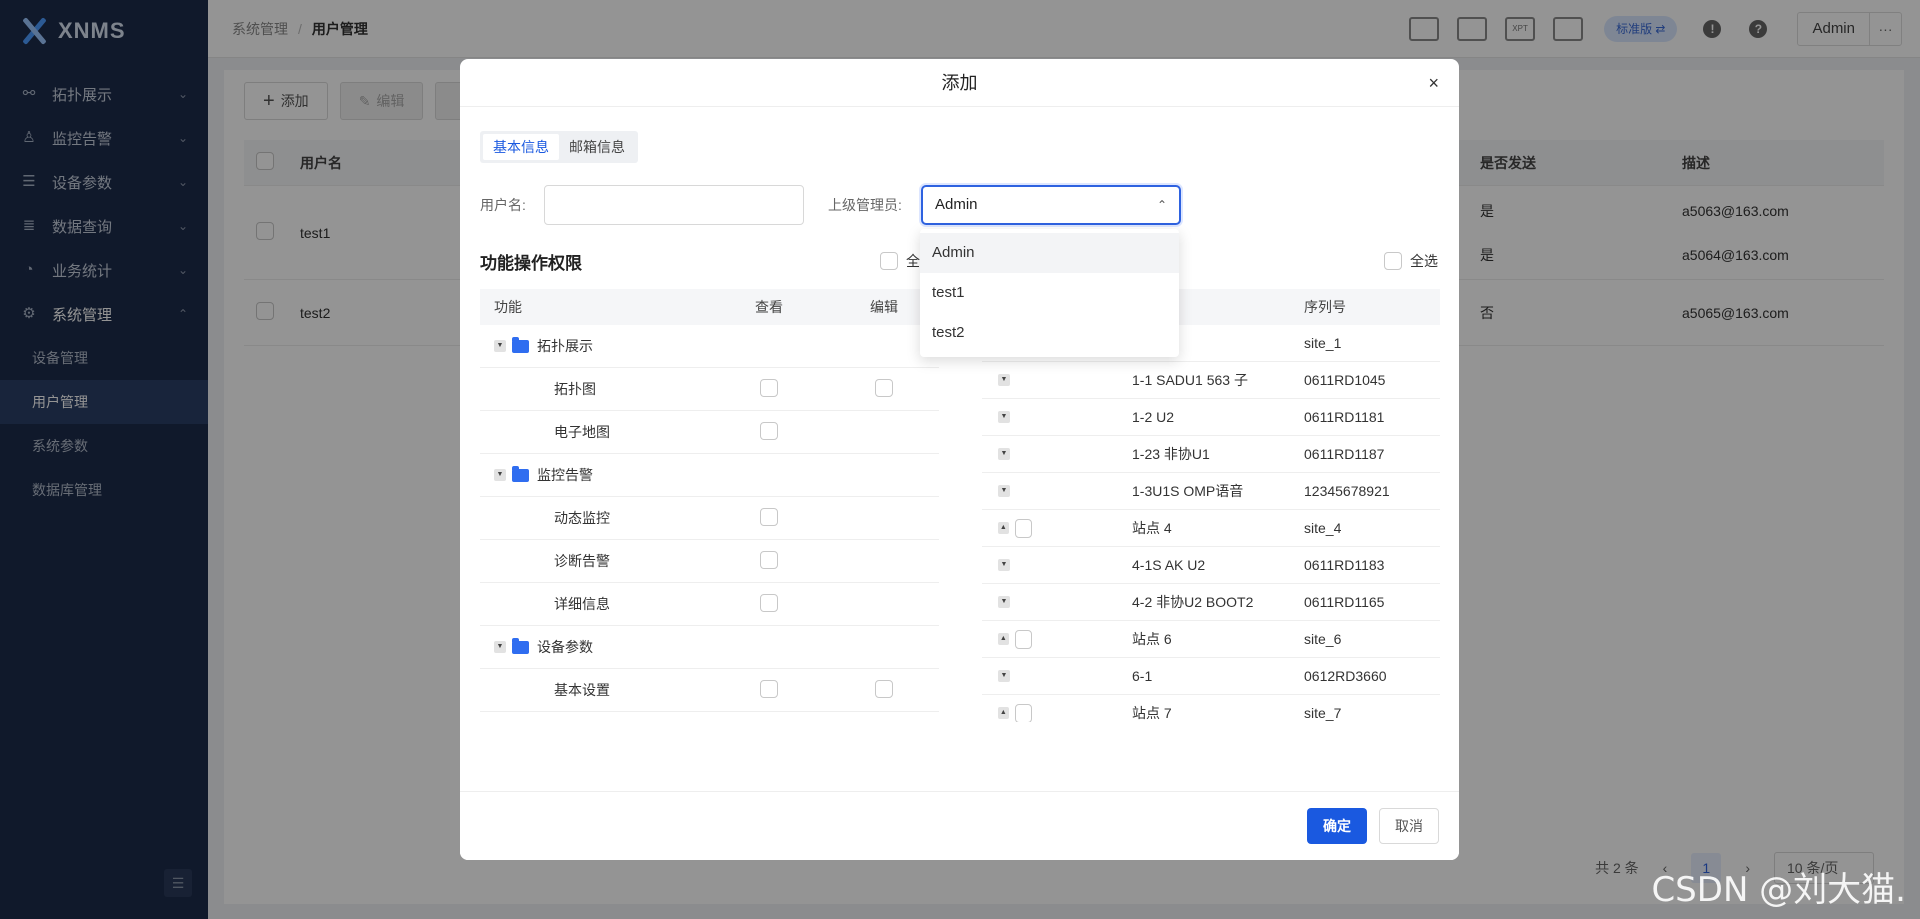 The width and height of the screenshot is (1920, 919). I want to click on tab-basic-info: 基本信息, so click(521, 147).